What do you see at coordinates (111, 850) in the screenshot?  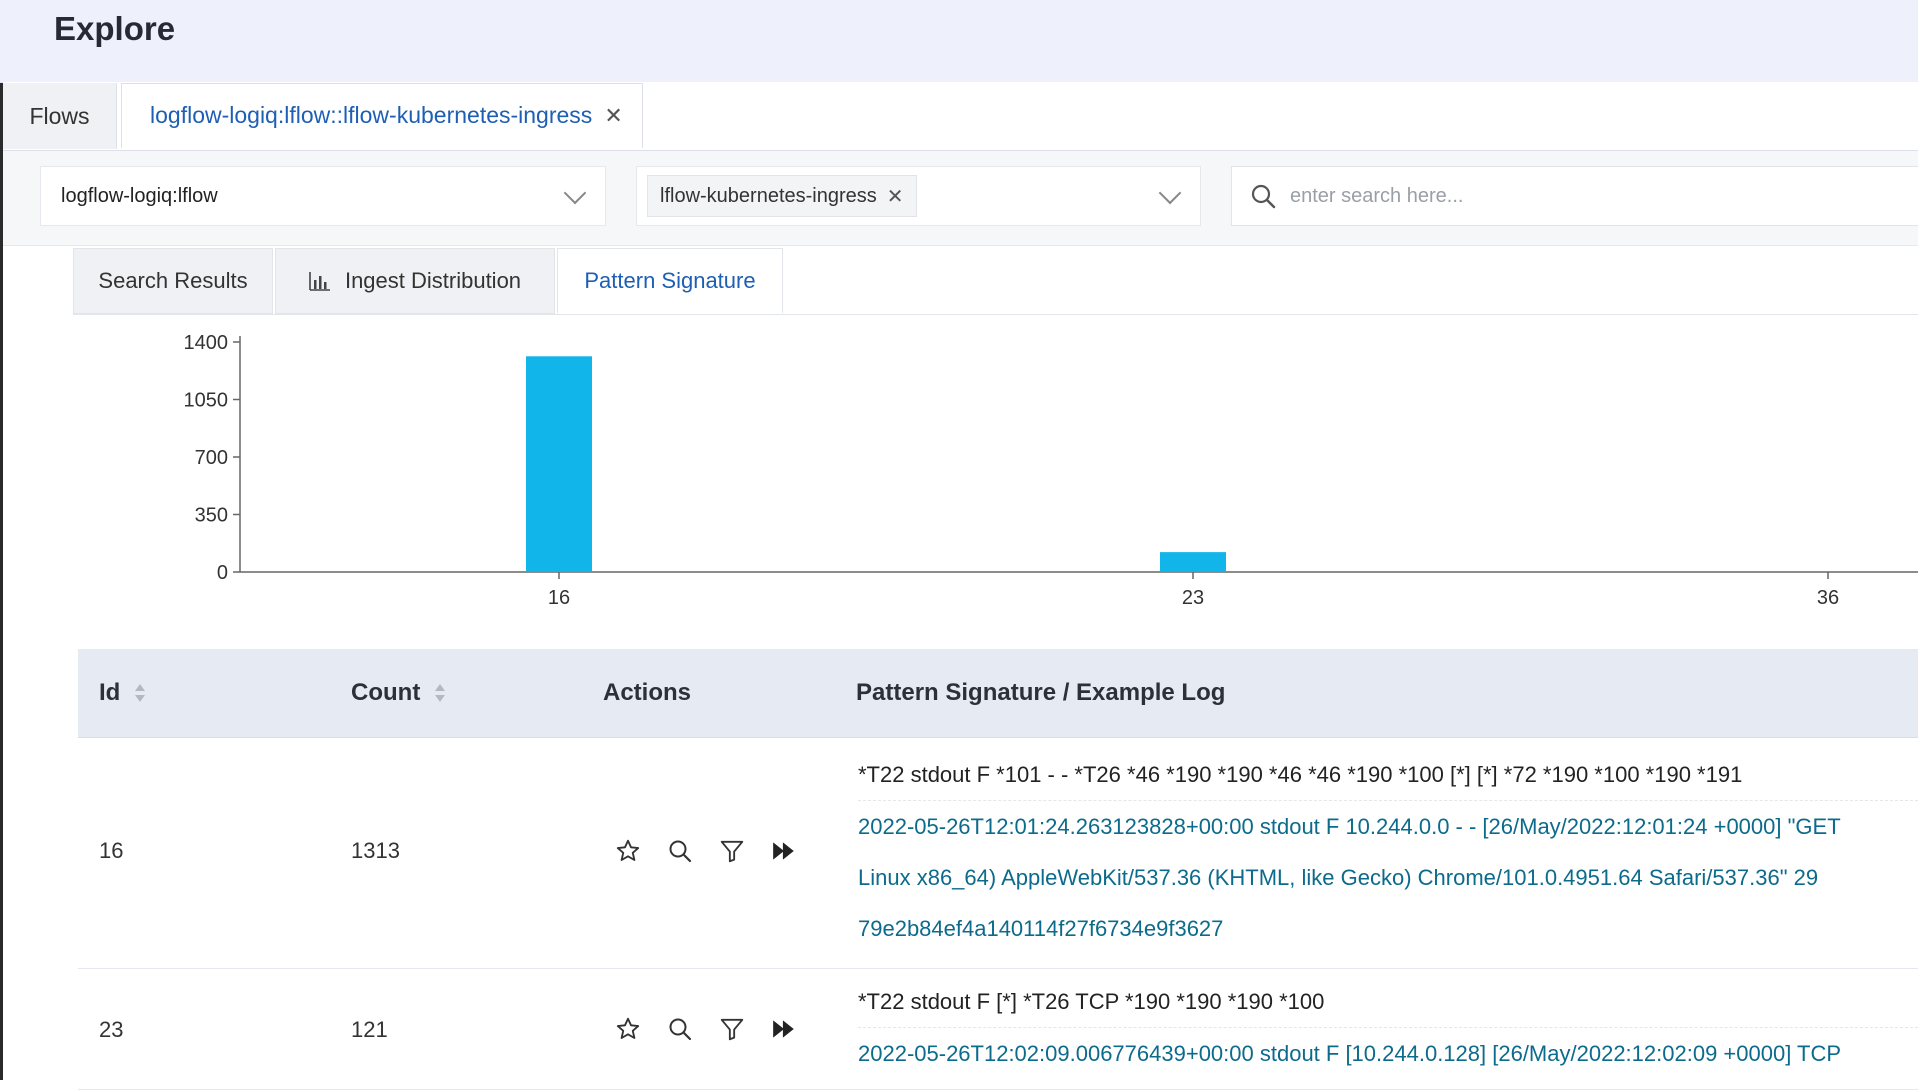 I see `row-id: 16` at bounding box center [111, 850].